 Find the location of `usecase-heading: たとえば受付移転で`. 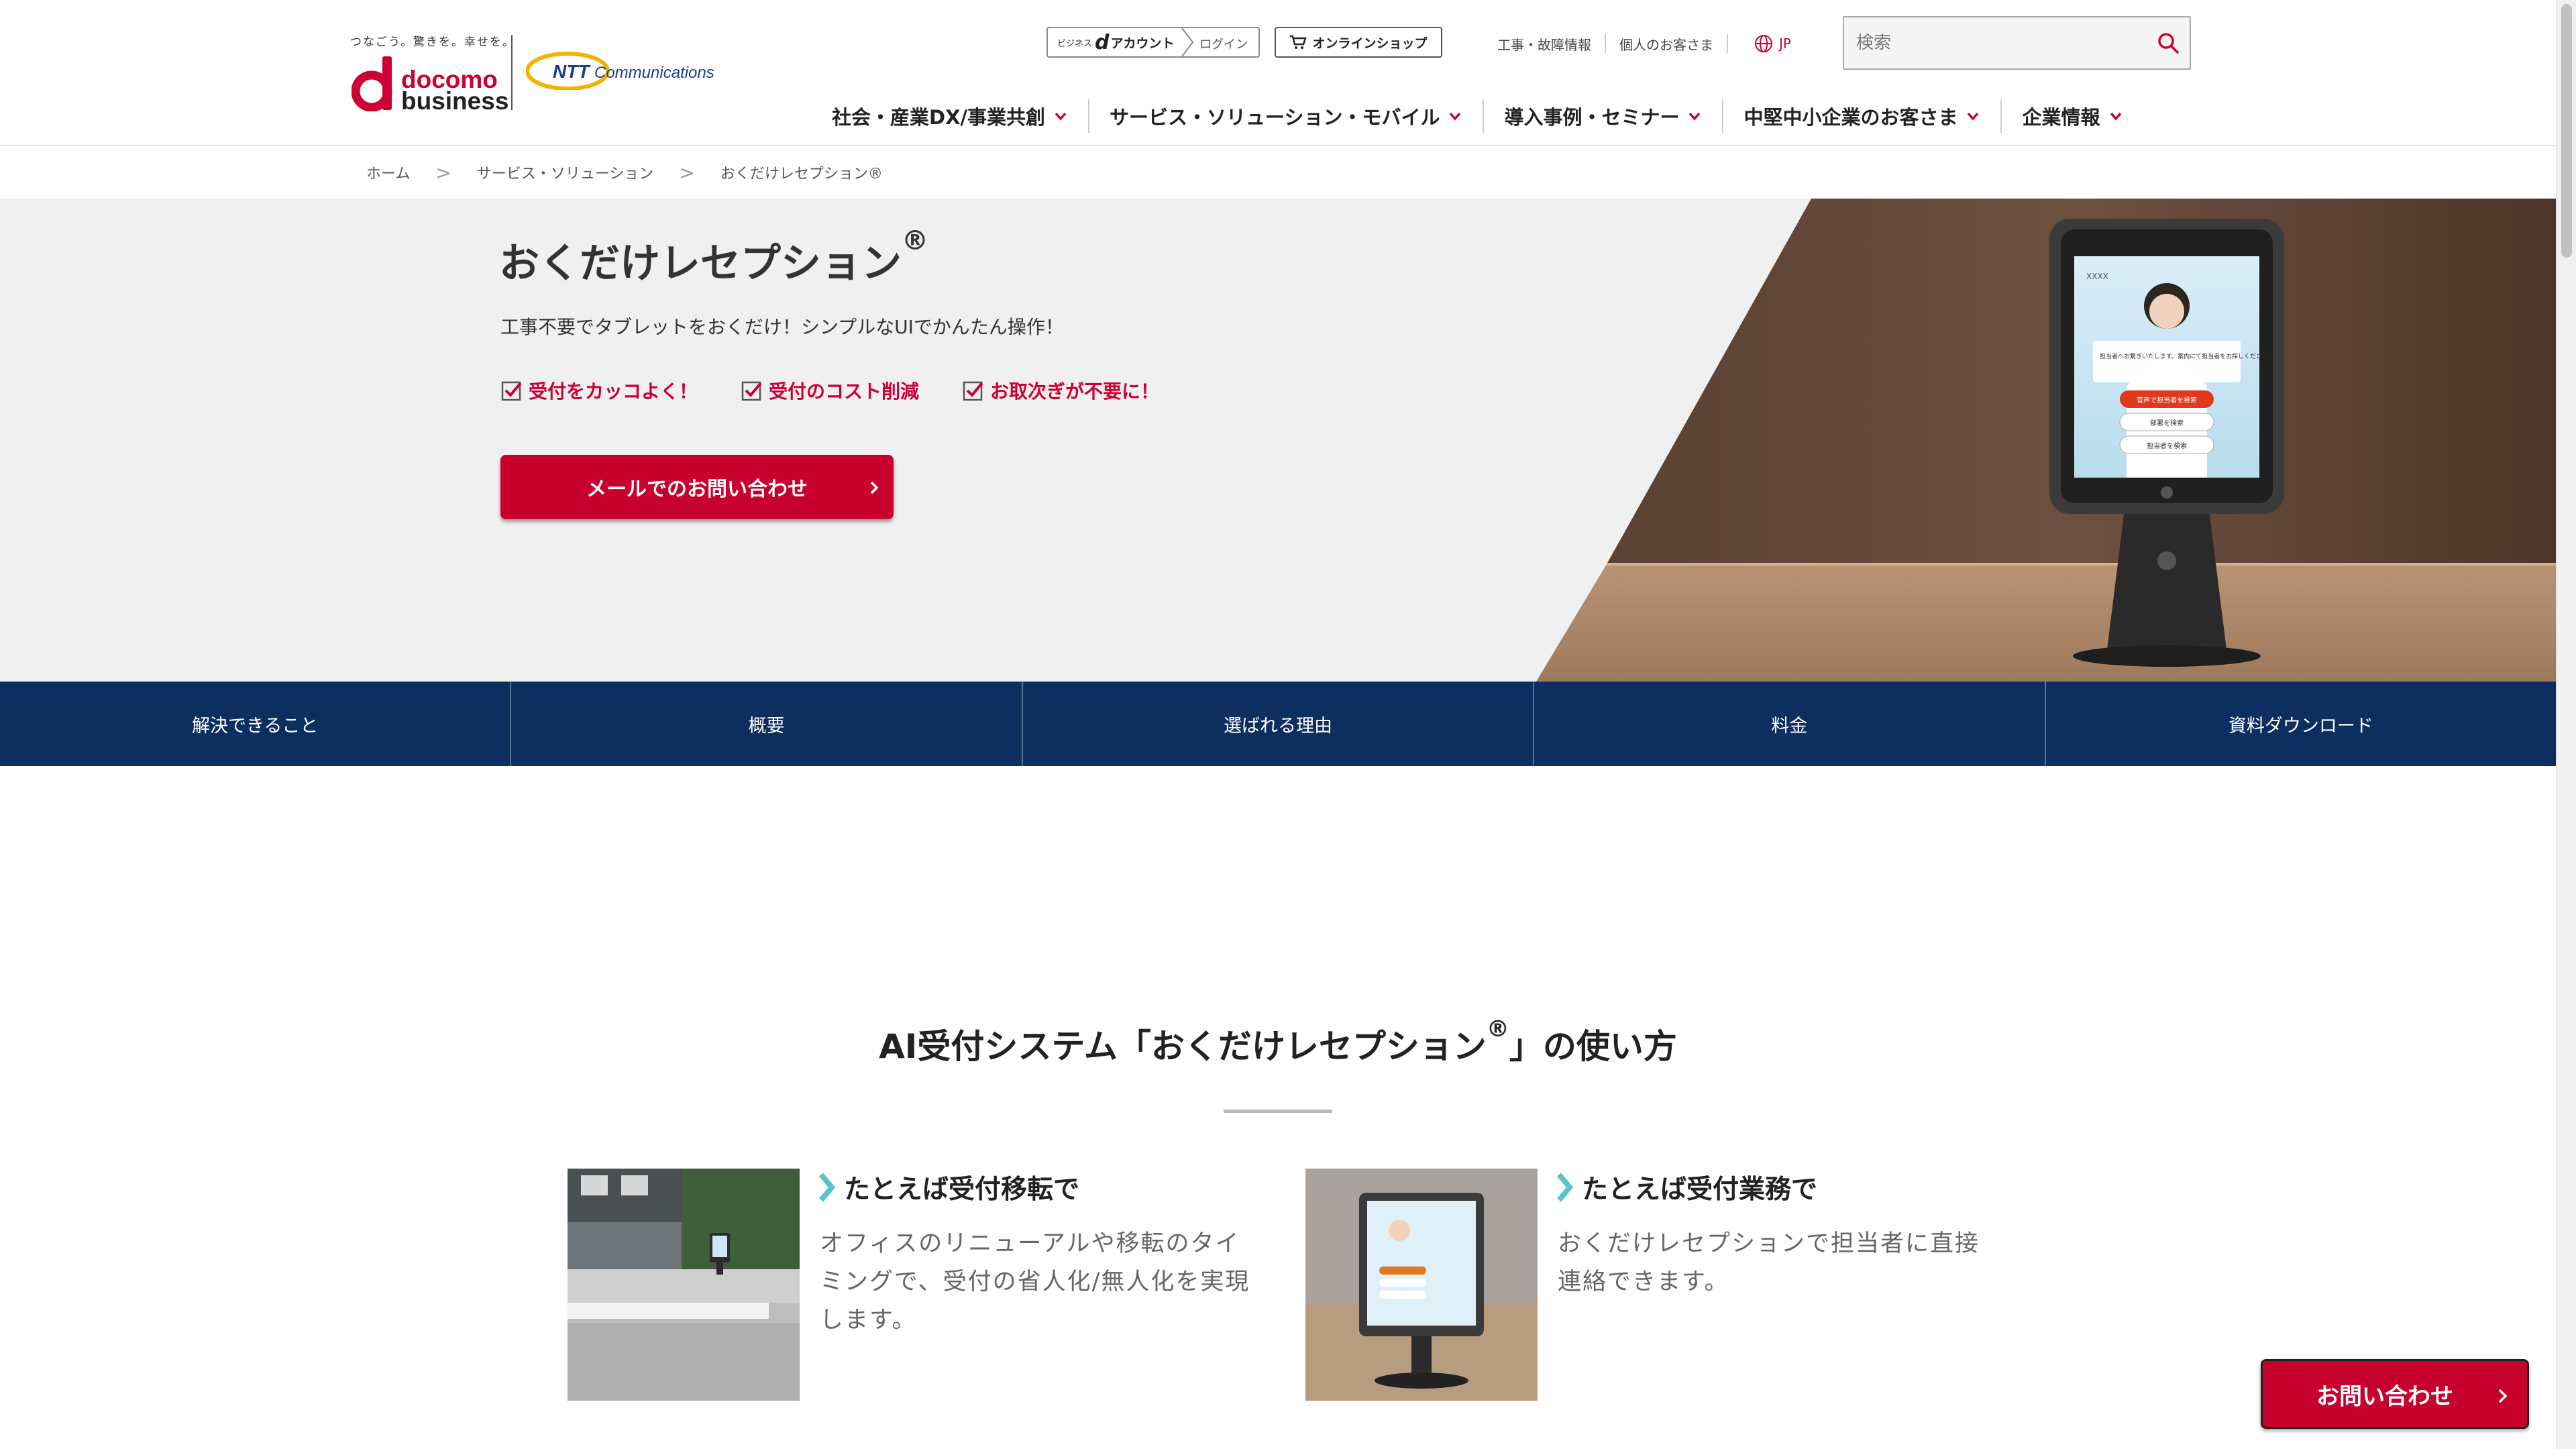

usecase-heading: たとえば受付移転で is located at coordinates (948, 1187).